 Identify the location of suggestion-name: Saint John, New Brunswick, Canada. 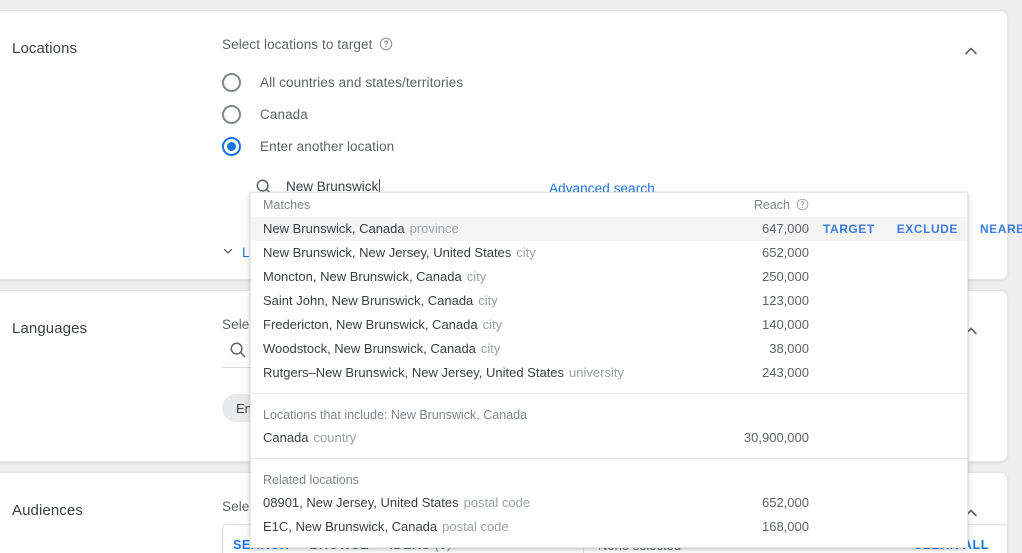
(368, 300).